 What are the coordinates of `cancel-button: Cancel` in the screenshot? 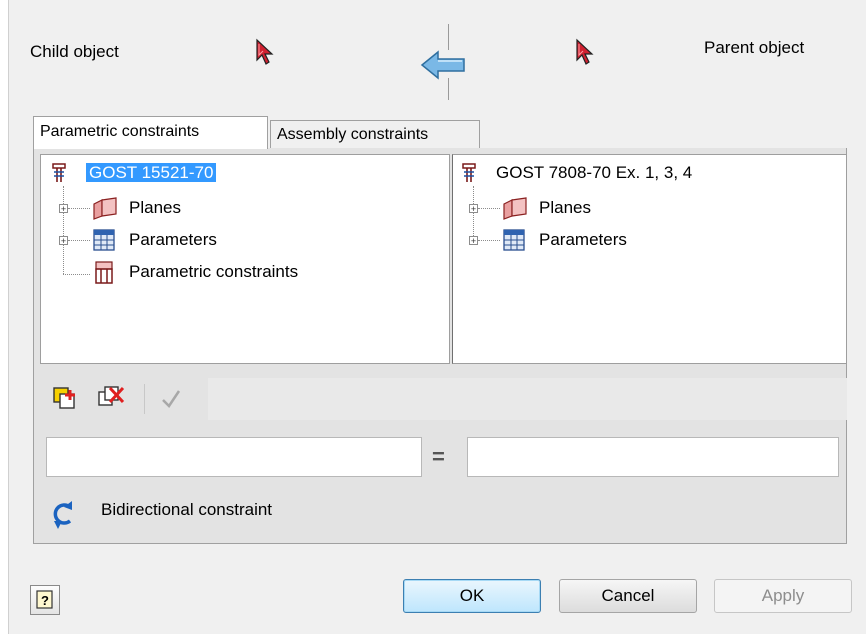 It's located at (628, 596).